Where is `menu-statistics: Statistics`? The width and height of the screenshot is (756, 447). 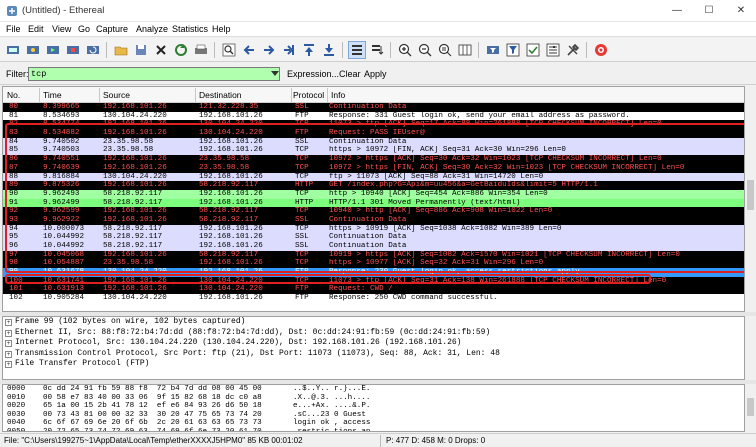
menu-statistics: Statistics is located at coordinates (190, 29).